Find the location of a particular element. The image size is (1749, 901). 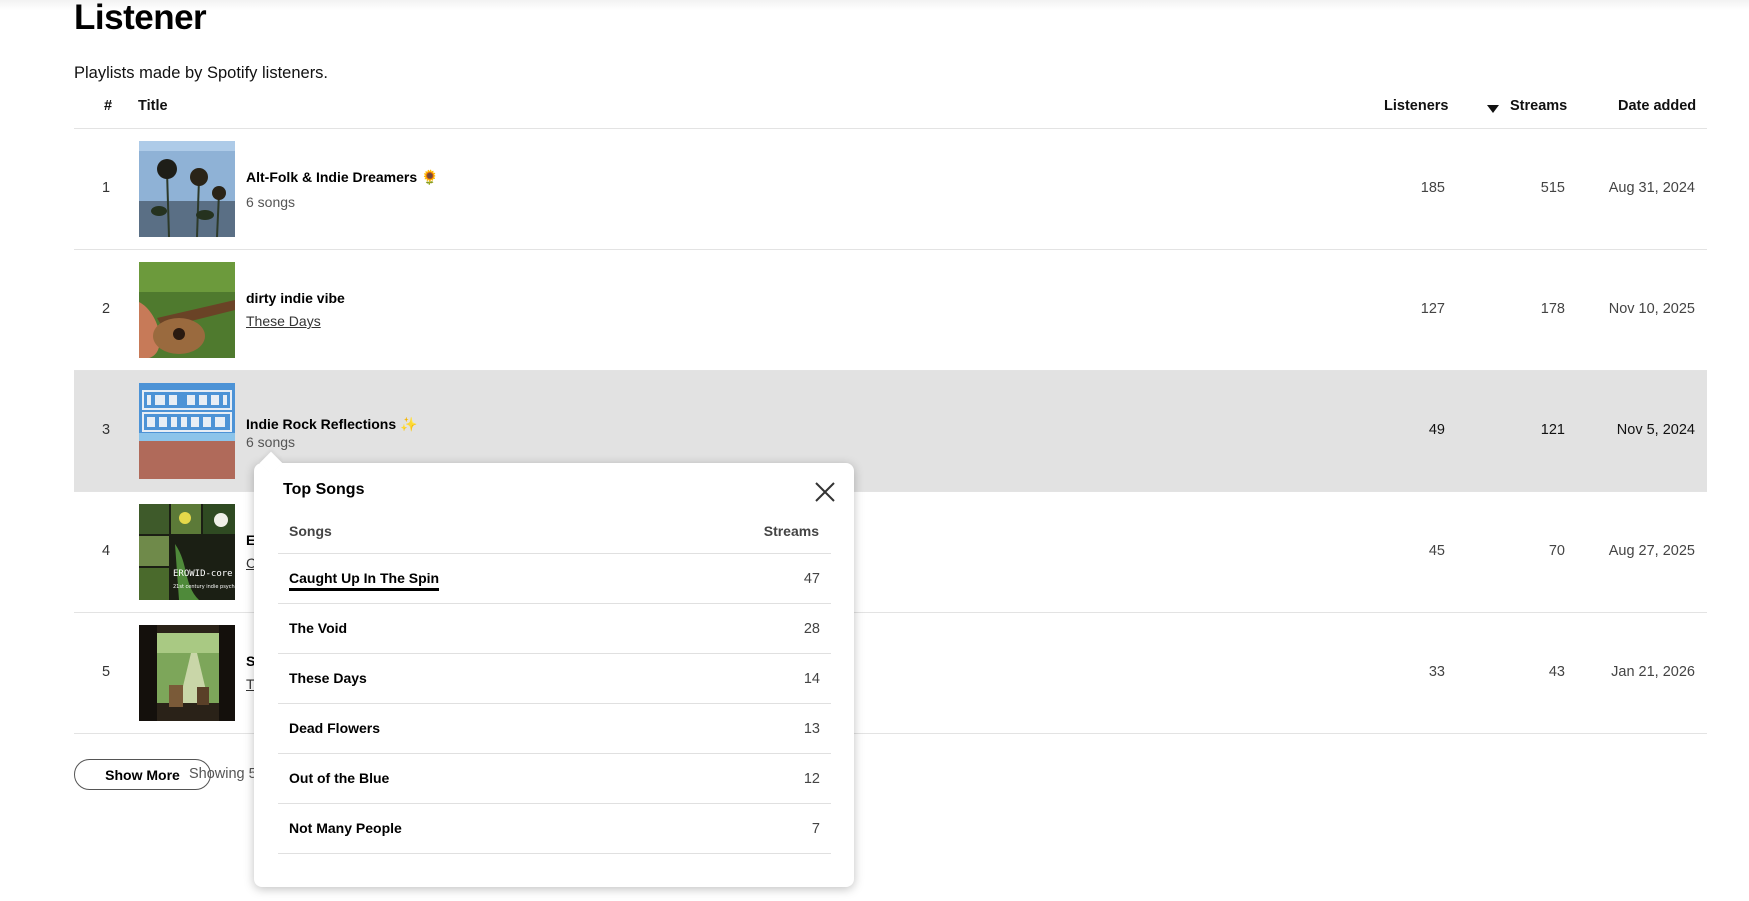

playlist-name: Alt-Folk & Indie Dreamers 🌻 is located at coordinates (342, 177).